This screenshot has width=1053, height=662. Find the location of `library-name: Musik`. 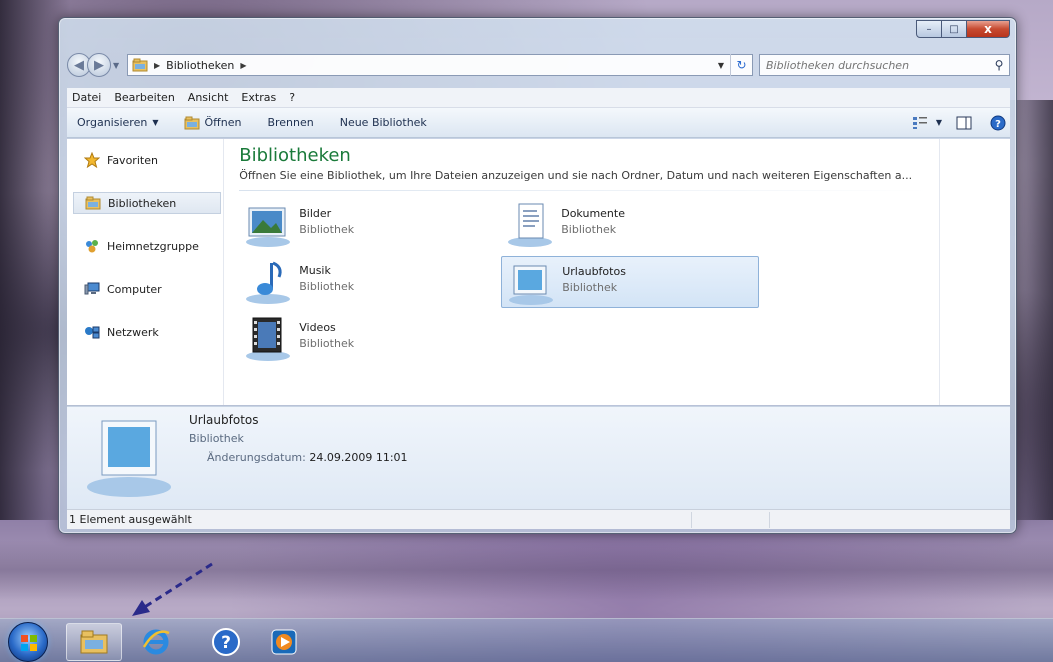

library-name: Musik is located at coordinates (315, 270).